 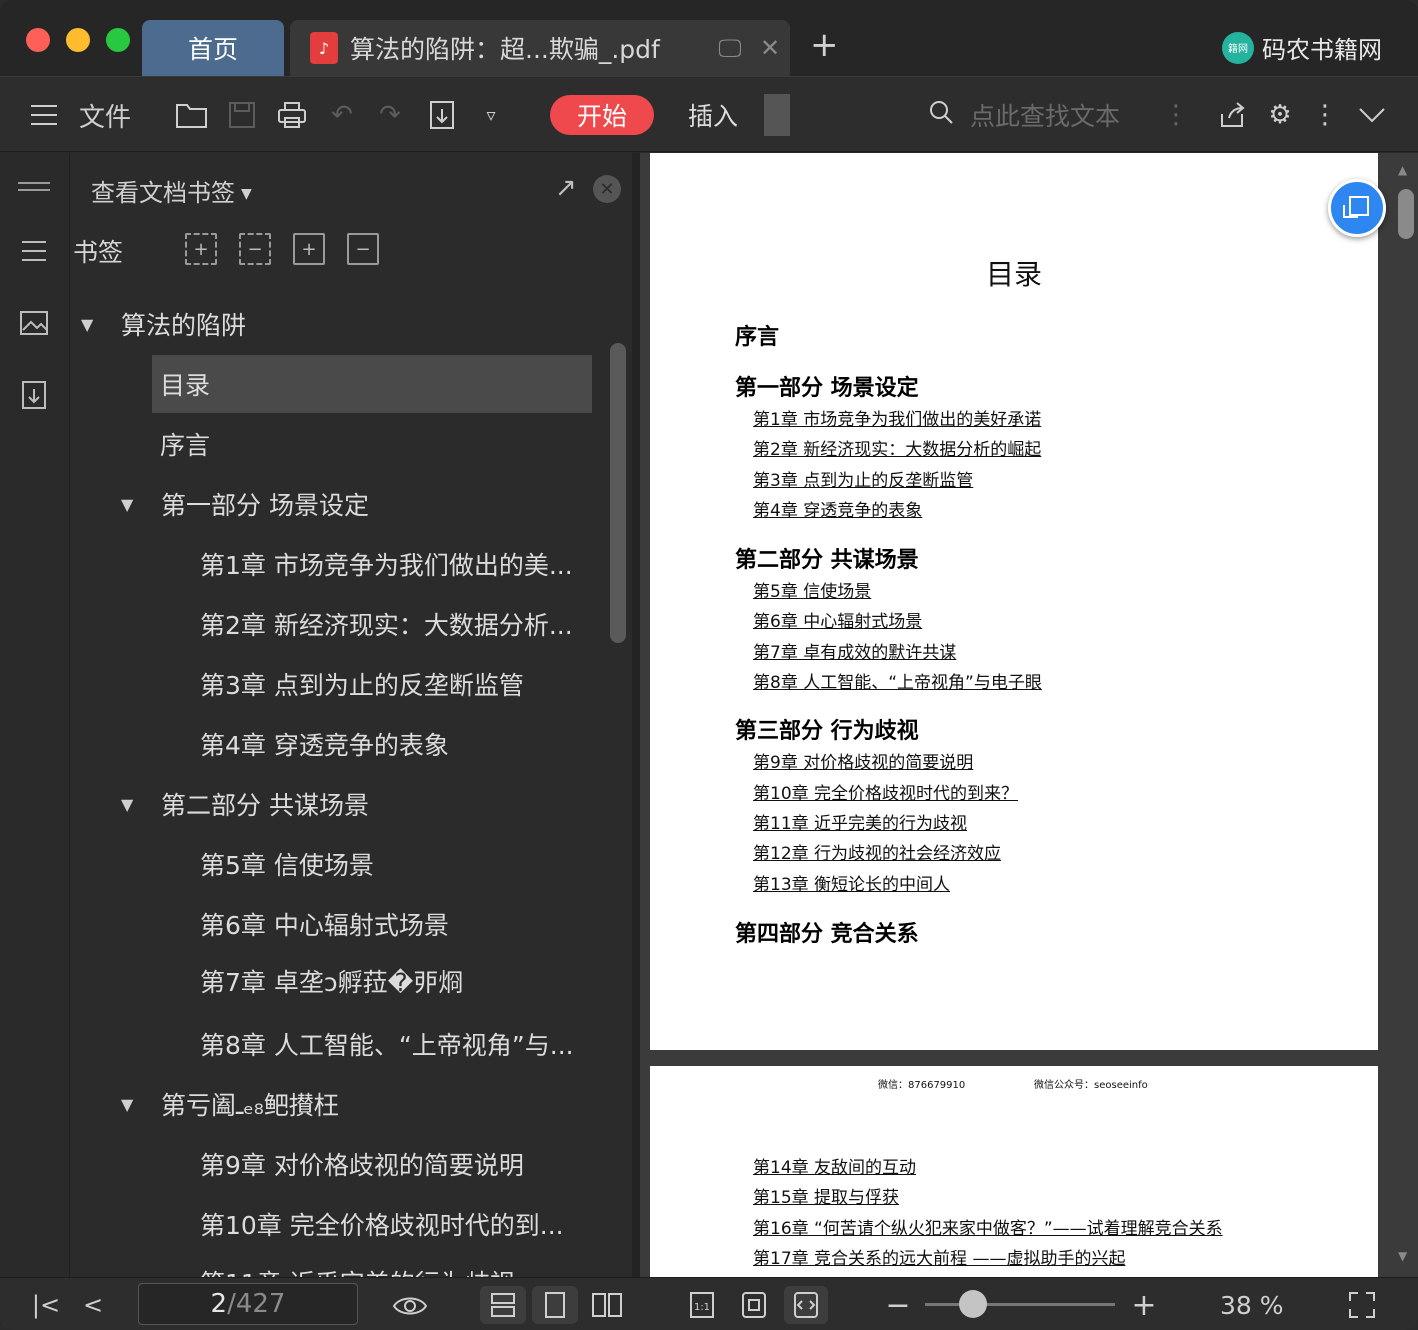 I want to click on bookmark-item-part3: ▼ 第亏阖ـ﻿ₑ₈鲃攅枉, so click(x=230, y=1104).